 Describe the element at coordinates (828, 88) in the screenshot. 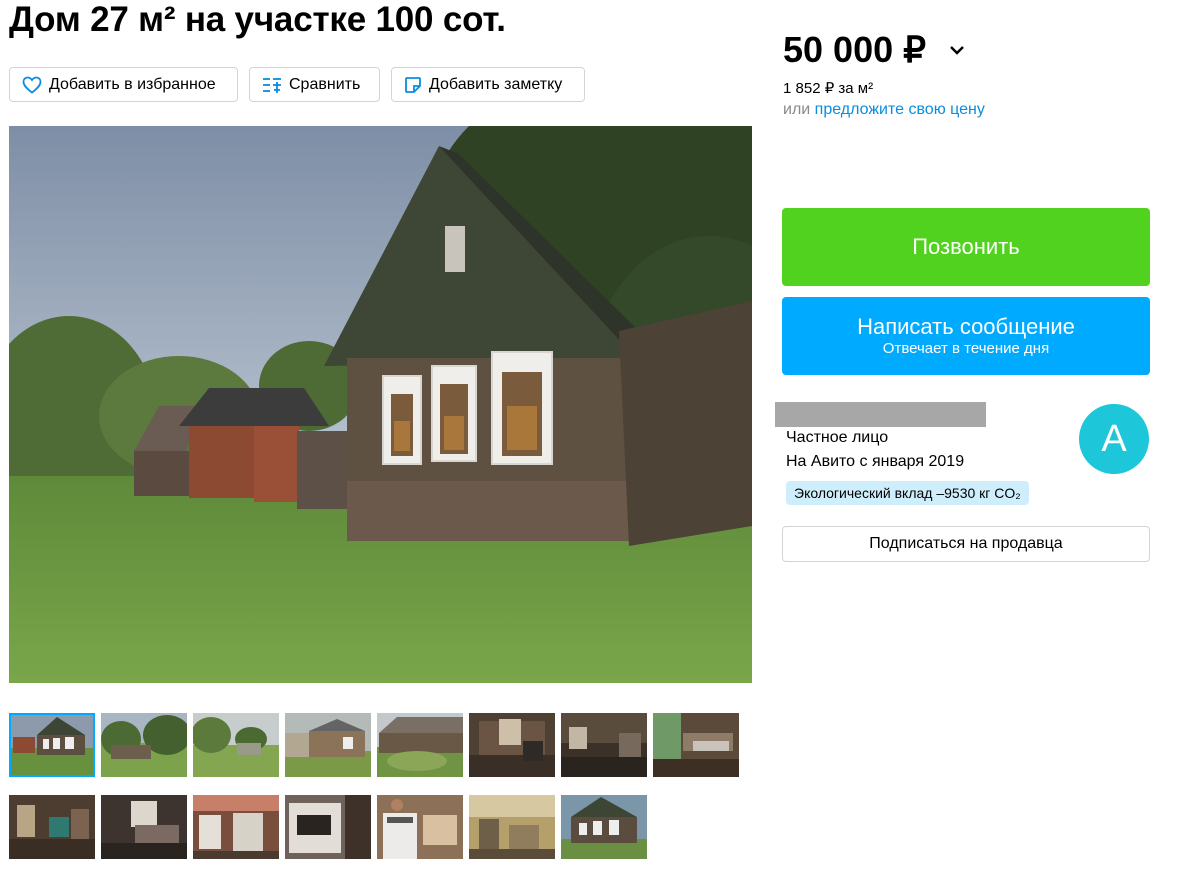

I see `price-per-sqm: 1 852 ₽ за м²` at that location.